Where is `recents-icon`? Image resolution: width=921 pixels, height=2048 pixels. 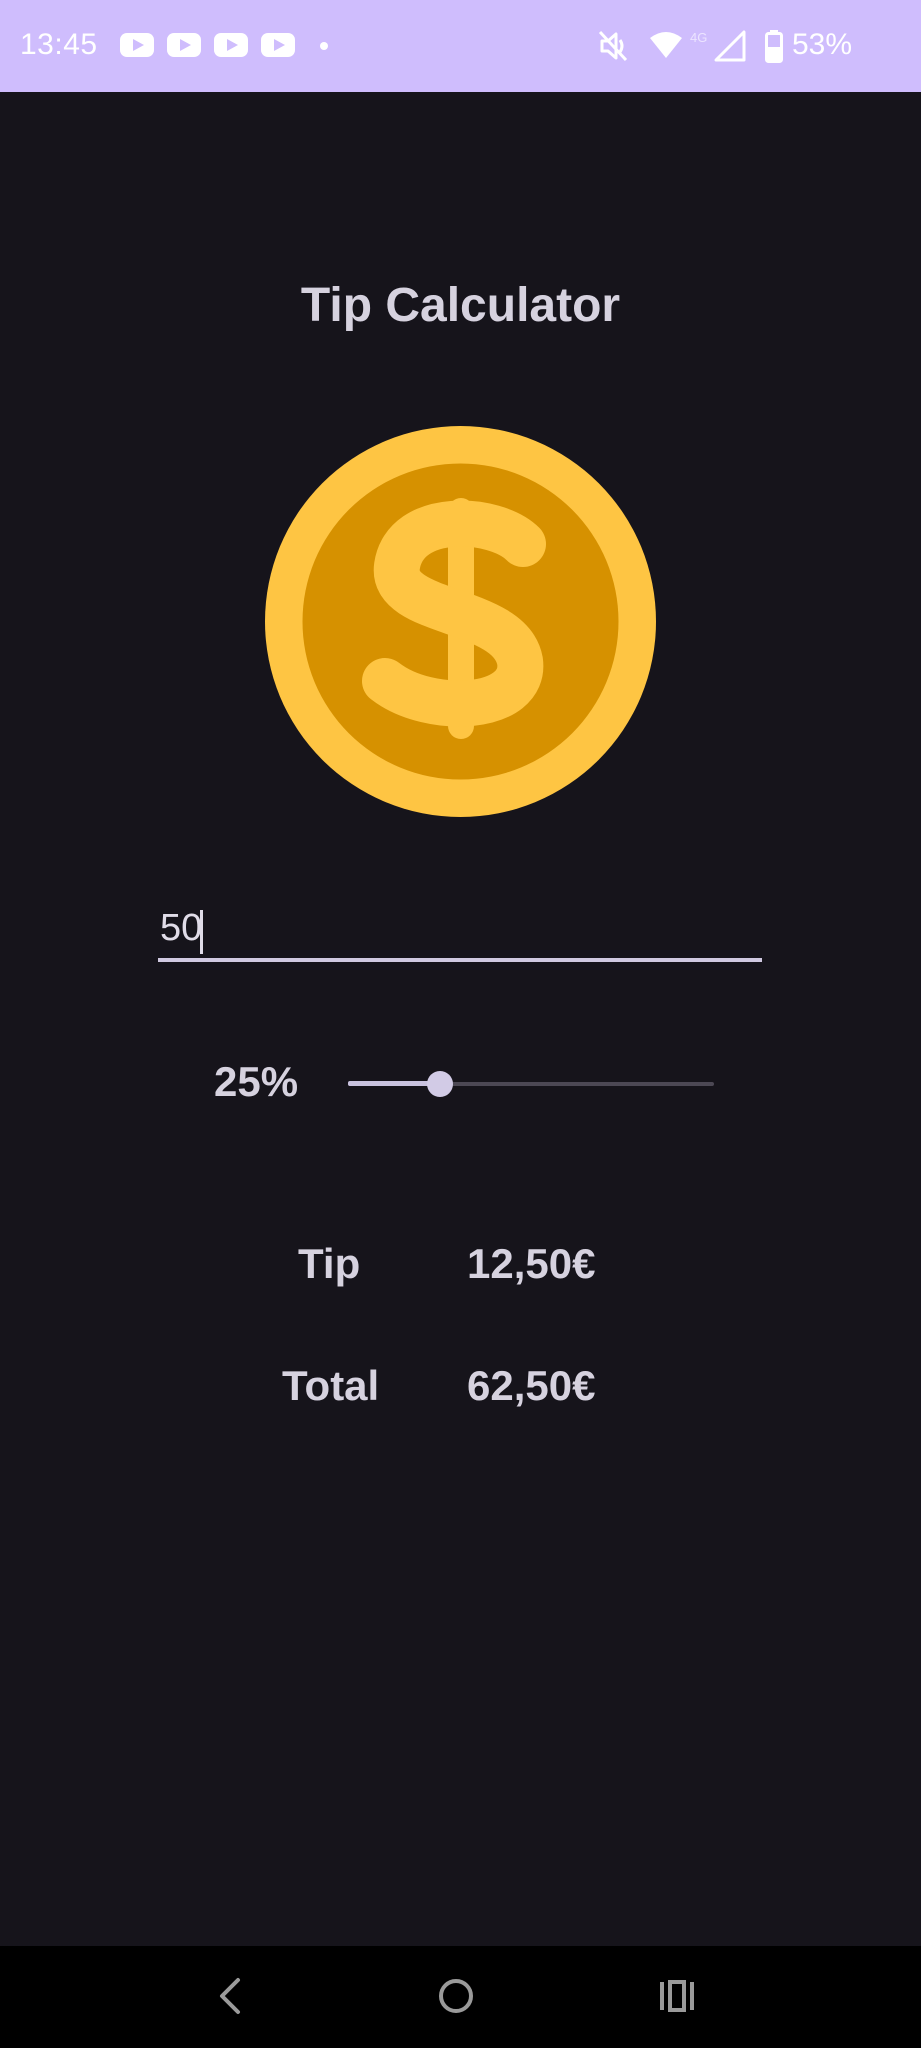
recents-icon is located at coordinates (678, 1996).